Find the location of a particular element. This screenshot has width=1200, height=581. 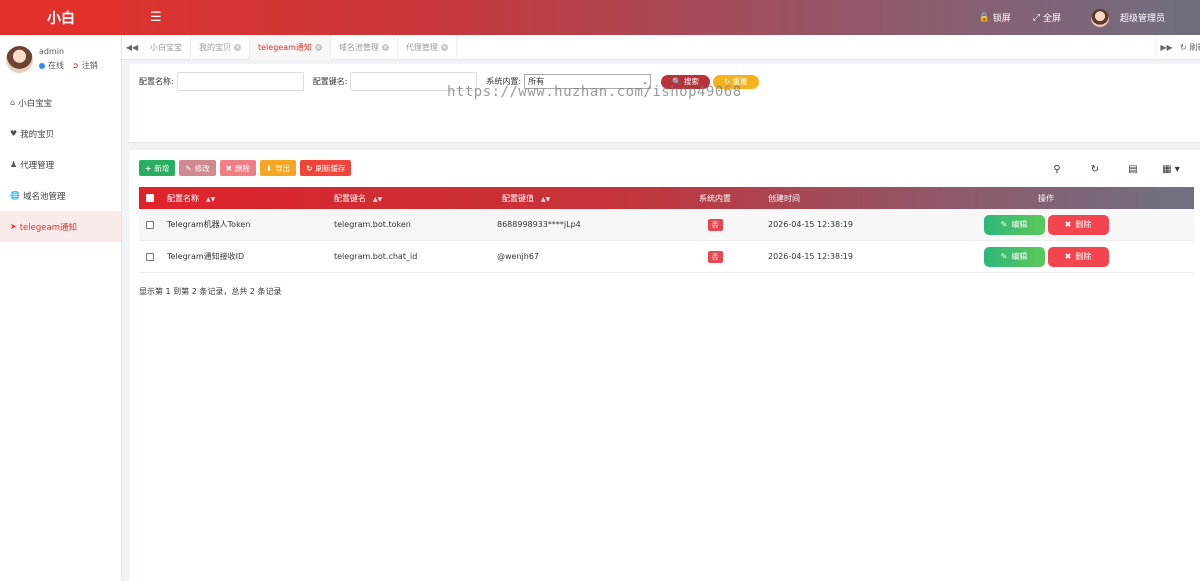

sidebar-item-telegram: ➤ telegeam通知 is located at coordinates (60, 226).